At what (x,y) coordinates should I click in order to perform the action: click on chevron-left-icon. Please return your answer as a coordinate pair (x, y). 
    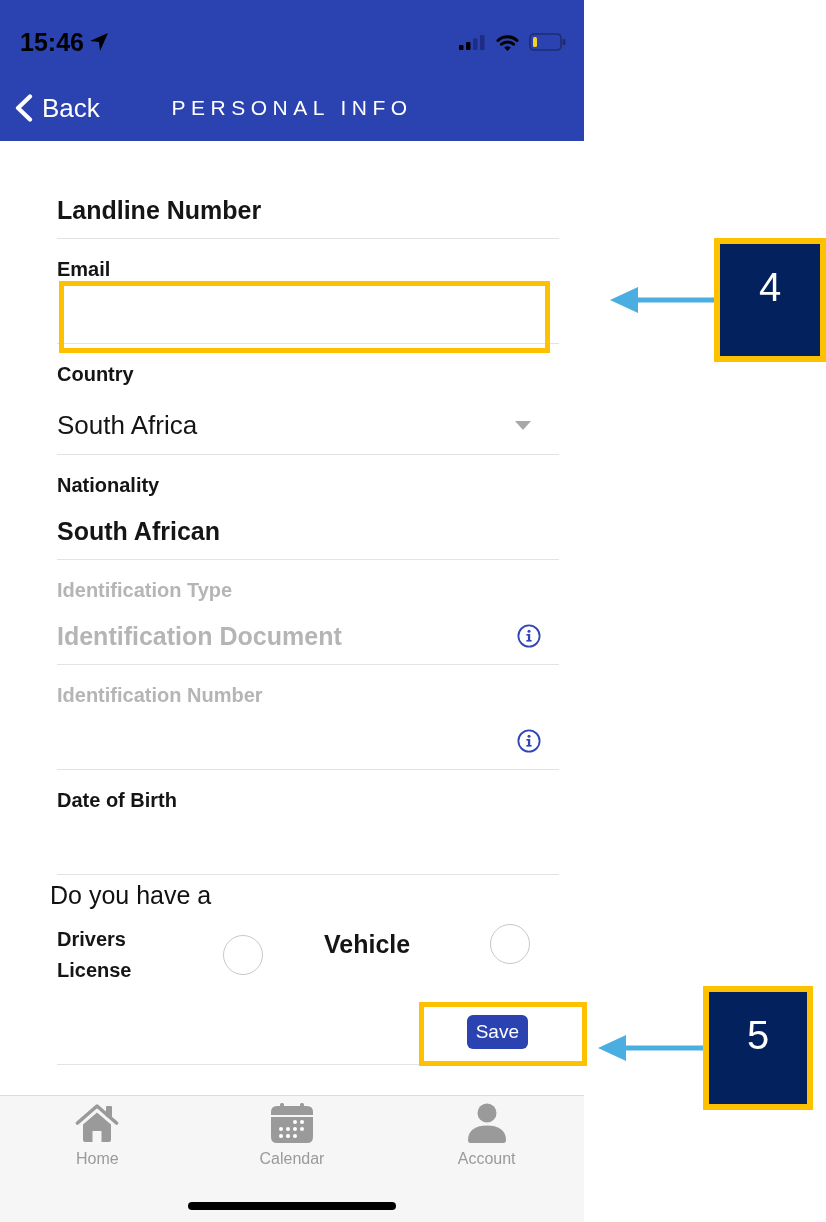
    Looking at the image, I should click on (24, 108).